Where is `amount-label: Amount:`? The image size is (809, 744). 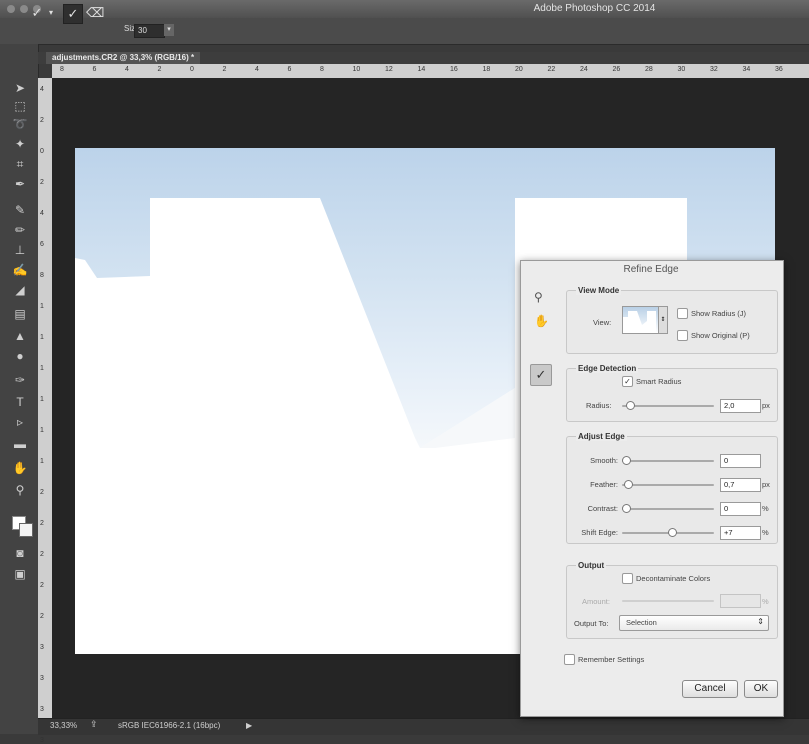 amount-label: Amount: is located at coordinates (596, 601).